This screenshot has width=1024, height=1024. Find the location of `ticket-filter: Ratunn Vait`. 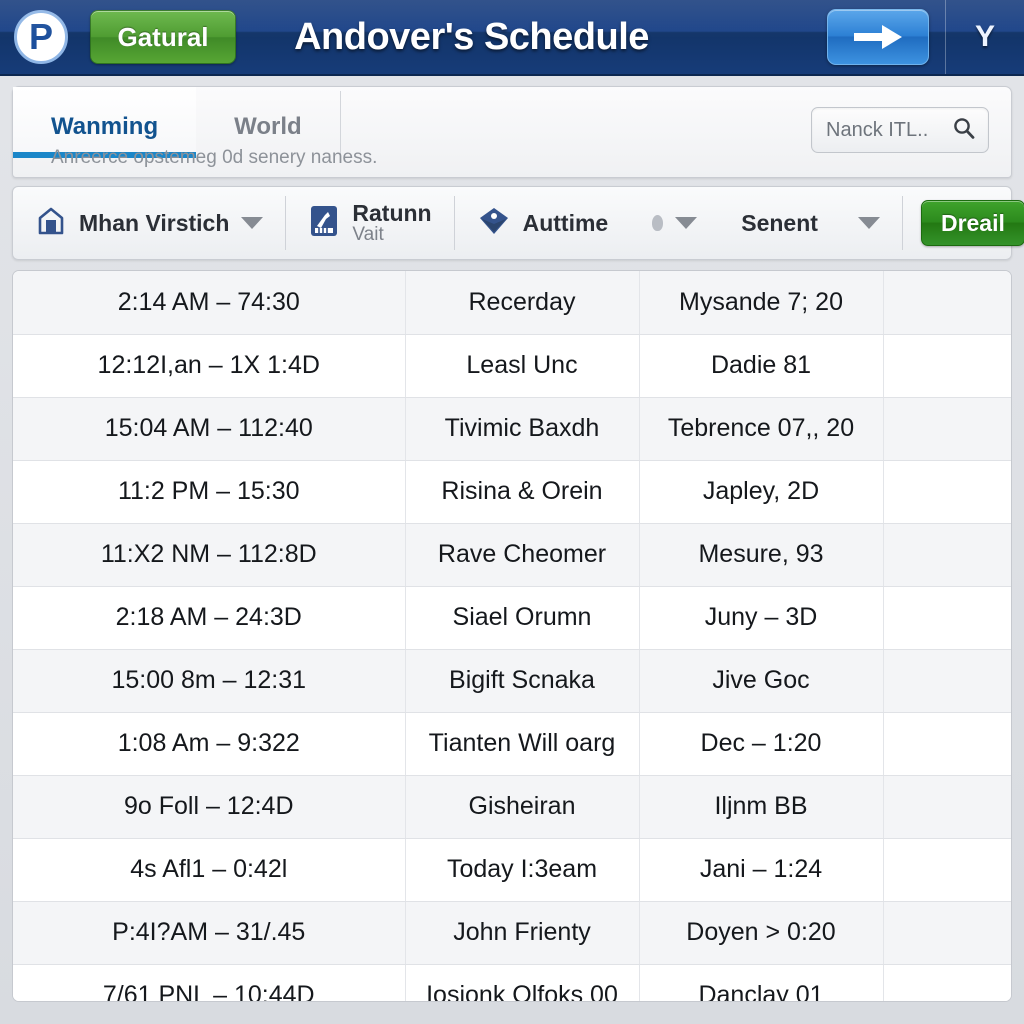

ticket-filter: Ratunn Vait is located at coordinates (369, 223).